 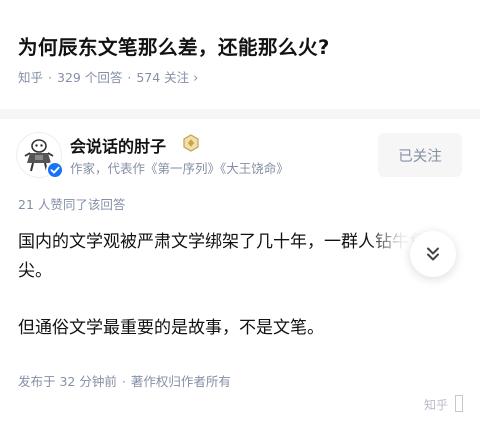 I want to click on chevron-right-icon: ›, so click(x=196, y=78).